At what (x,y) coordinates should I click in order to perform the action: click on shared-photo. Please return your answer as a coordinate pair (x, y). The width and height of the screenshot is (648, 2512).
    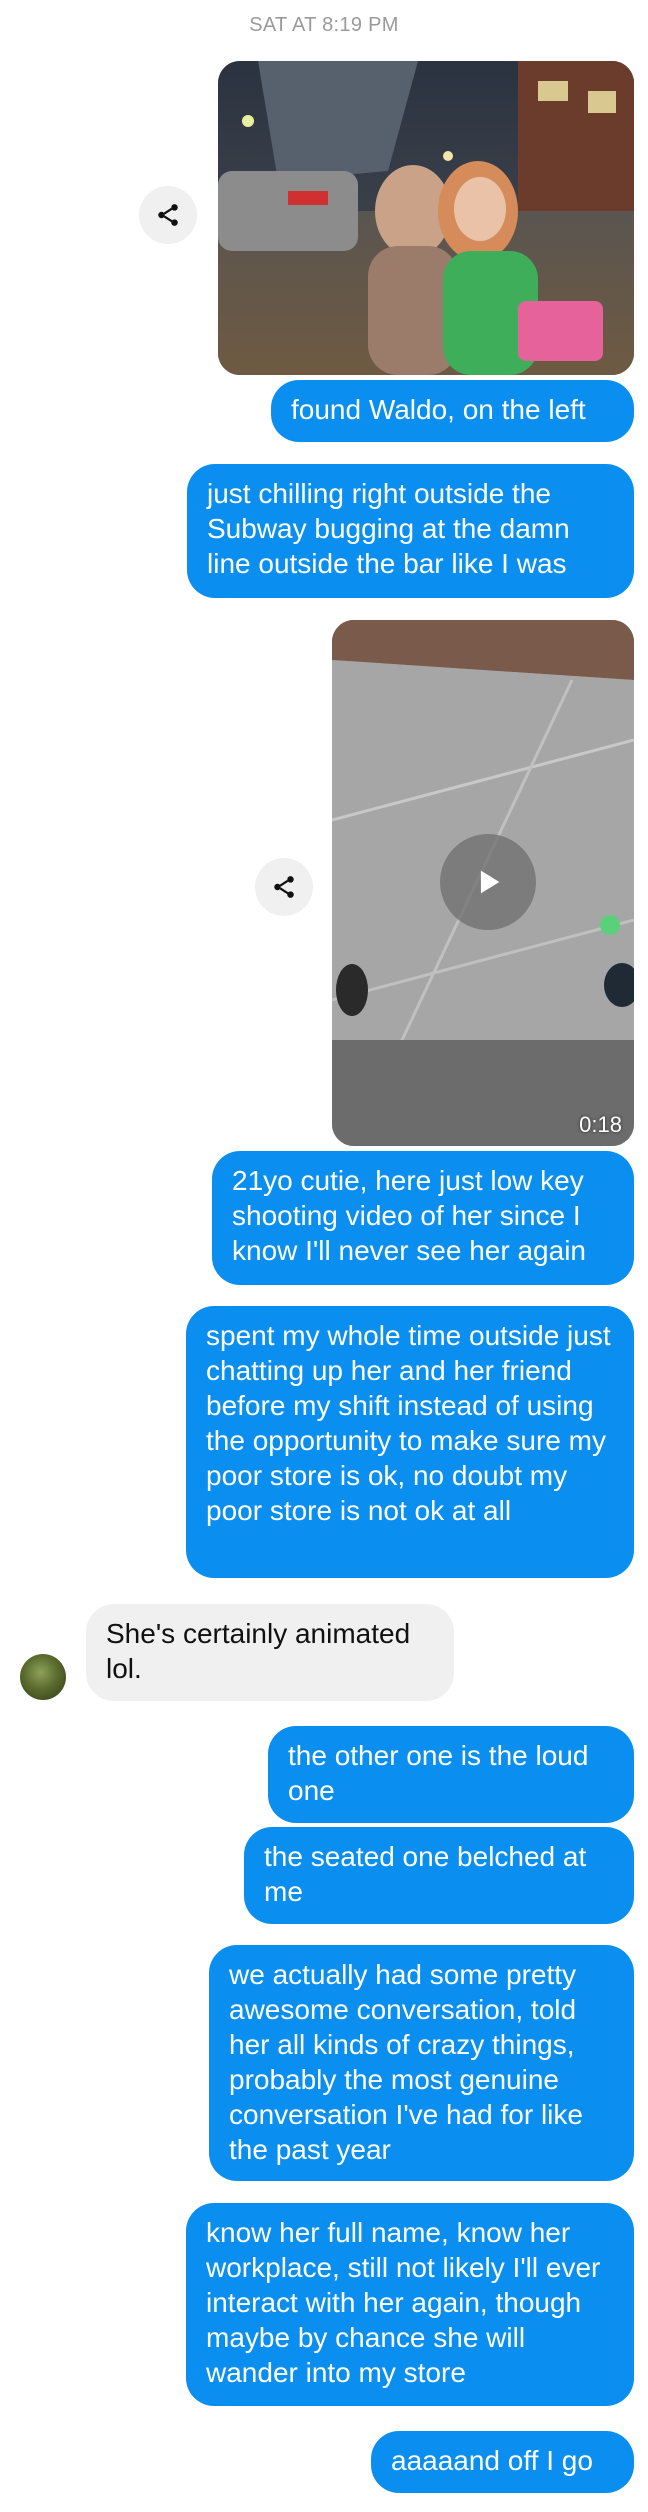
    Looking at the image, I should click on (426, 218).